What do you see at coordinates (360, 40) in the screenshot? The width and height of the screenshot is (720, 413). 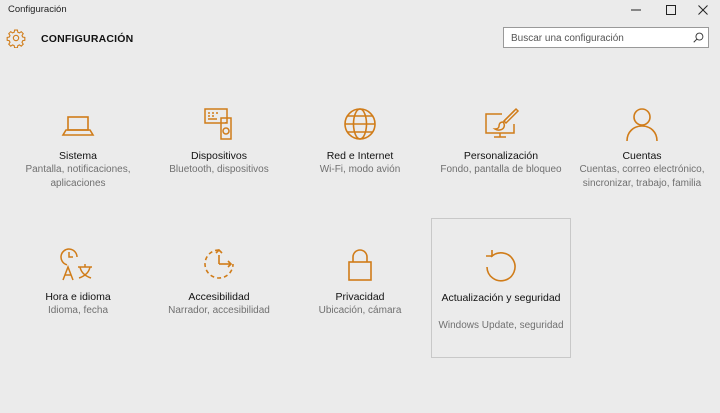 I see `settings-header: CONFIGURACIÓN` at bounding box center [360, 40].